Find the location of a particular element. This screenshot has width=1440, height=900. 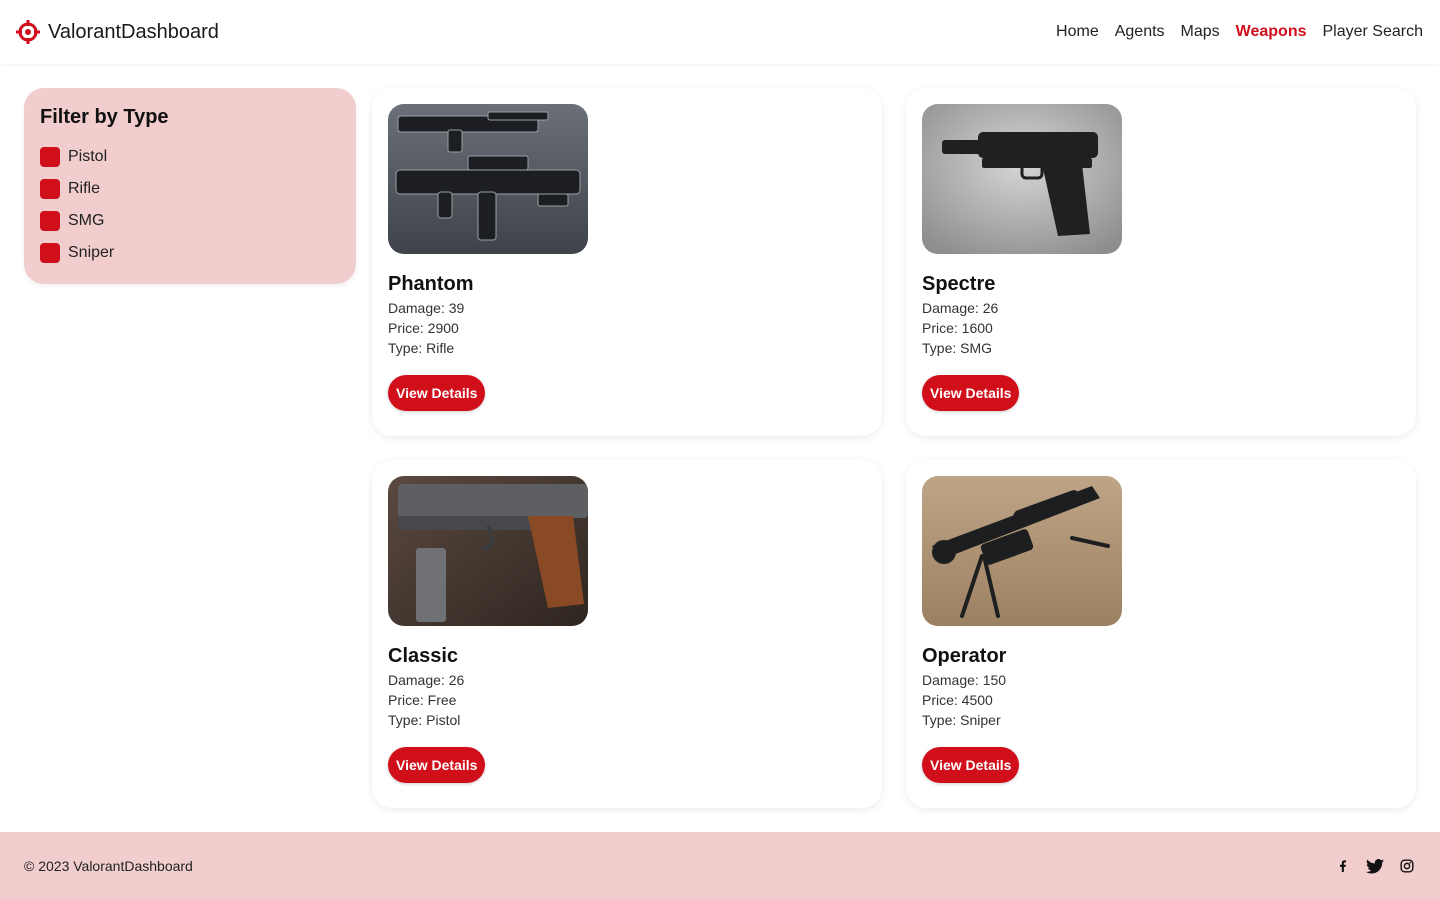

filter-sniper: Sniper is located at coordinates (190, 253).